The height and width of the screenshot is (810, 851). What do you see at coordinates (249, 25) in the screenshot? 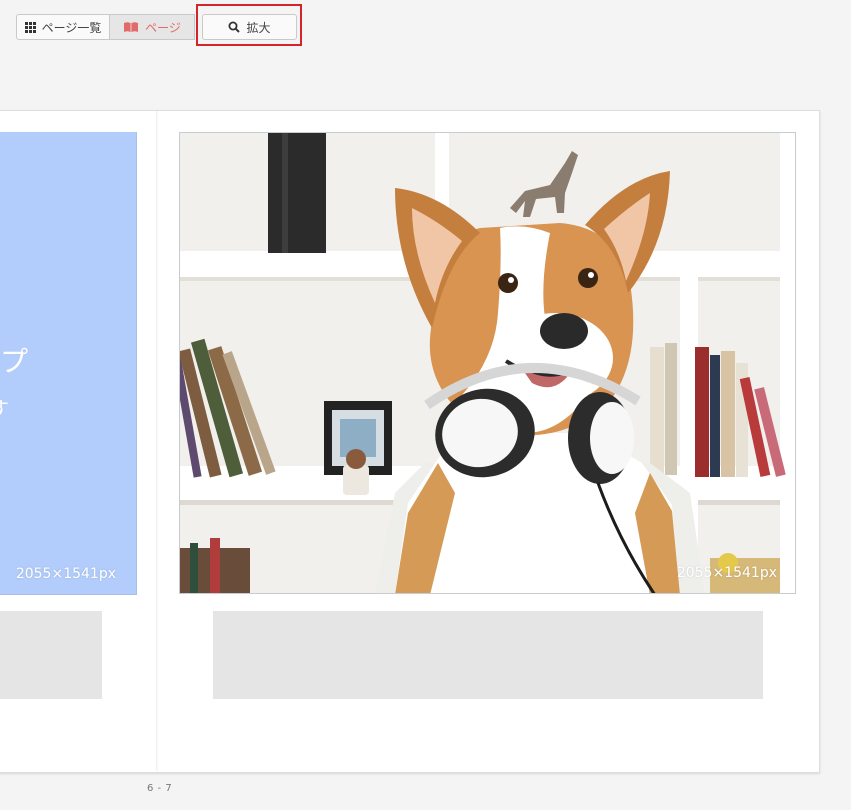
I see `zoom-button-highlight` at bounding box center [249, 25].